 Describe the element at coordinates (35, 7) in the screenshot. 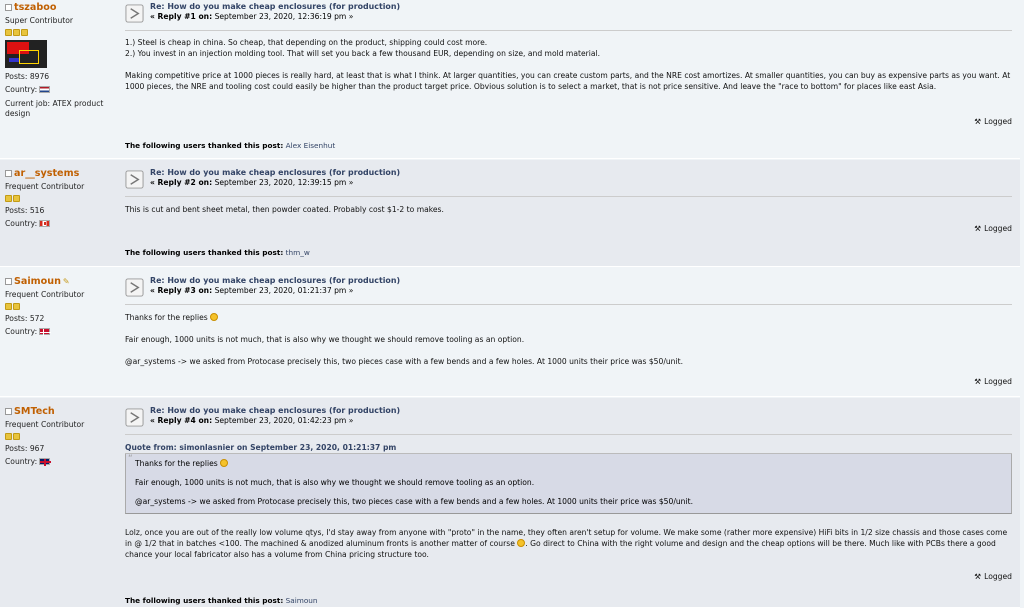

I see `username: tszaboo` at that location.